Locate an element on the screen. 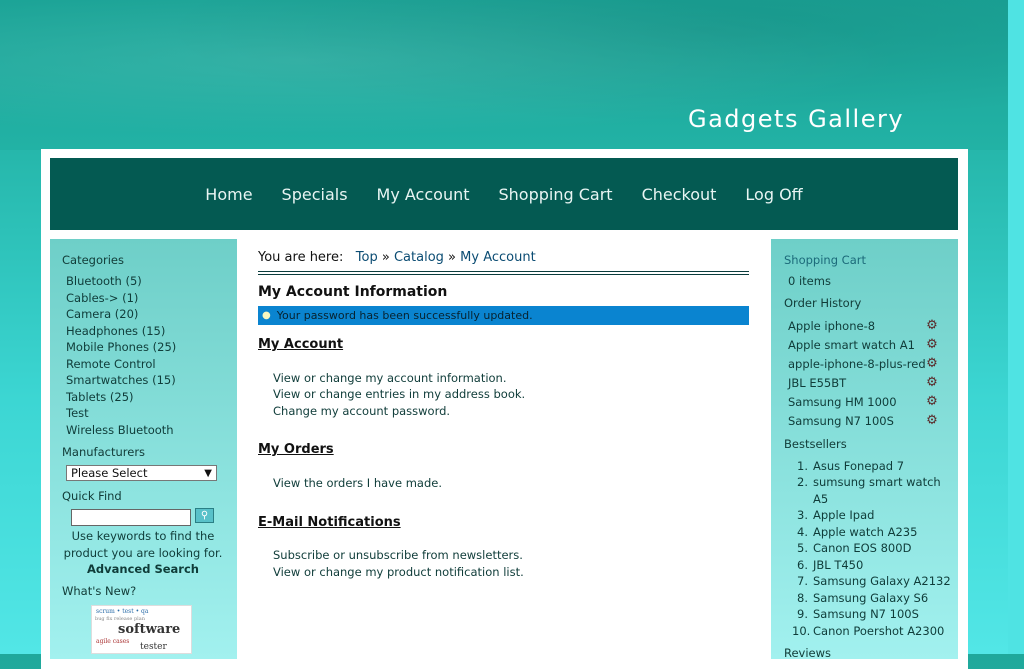 The image size is (1024, 669). manufacturers-select: Please Select ▼ is located at coordinates (141, 473).